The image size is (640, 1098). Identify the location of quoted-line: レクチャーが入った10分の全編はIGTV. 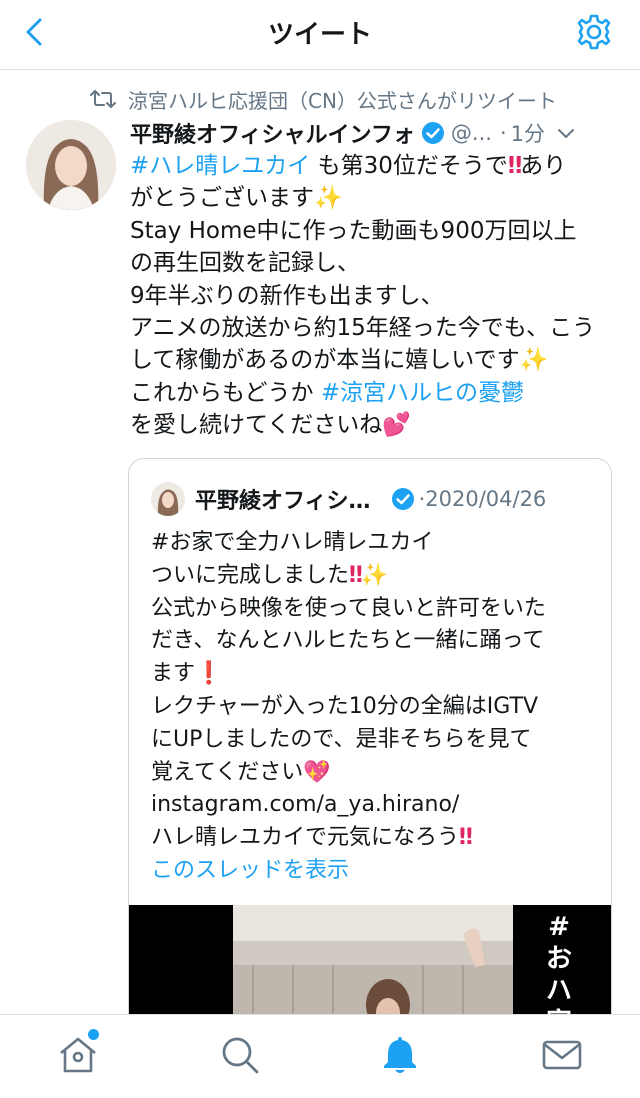
(345, 706).